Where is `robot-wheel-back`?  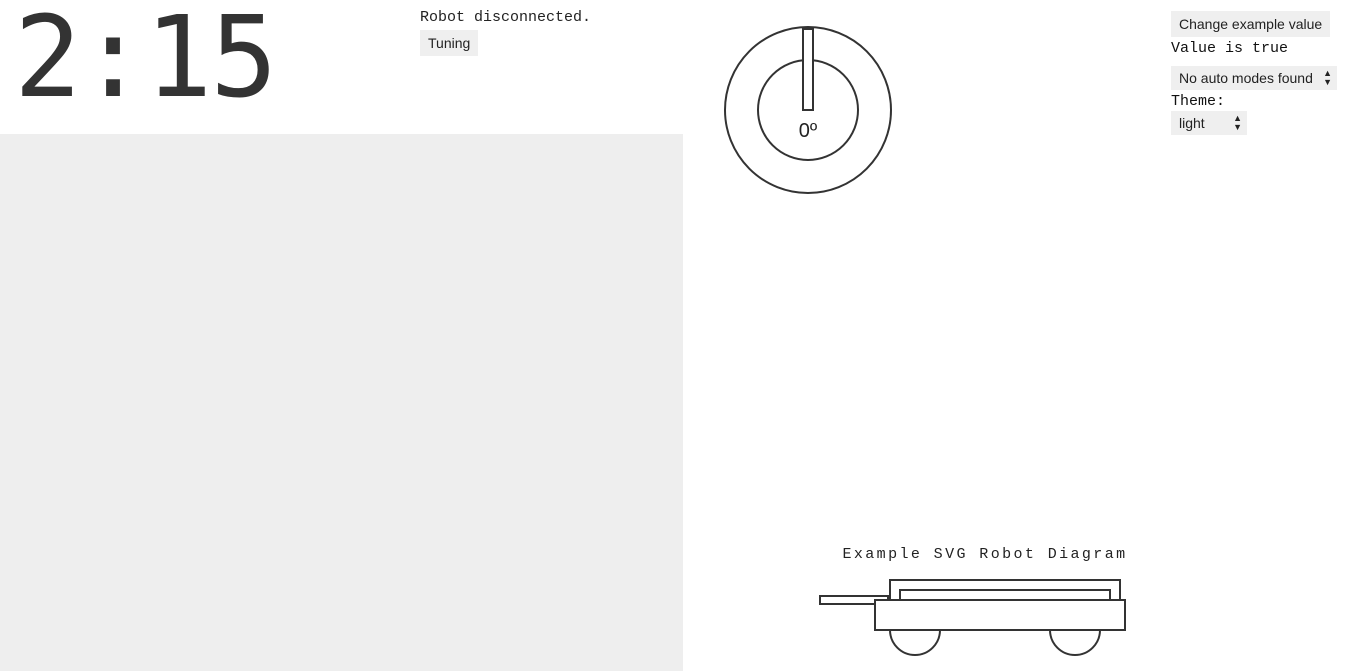 robot-wheel-back is located at coordinates (1075, 642).